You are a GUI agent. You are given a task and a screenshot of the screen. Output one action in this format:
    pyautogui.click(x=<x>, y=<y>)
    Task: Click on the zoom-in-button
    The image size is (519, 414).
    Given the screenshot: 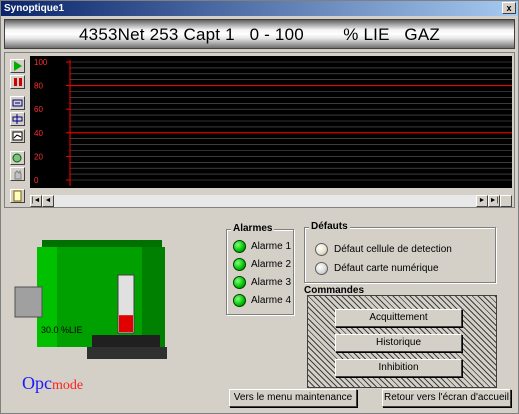 What is the action you would take?
    pyautogui.click(x=17, y=103)
    